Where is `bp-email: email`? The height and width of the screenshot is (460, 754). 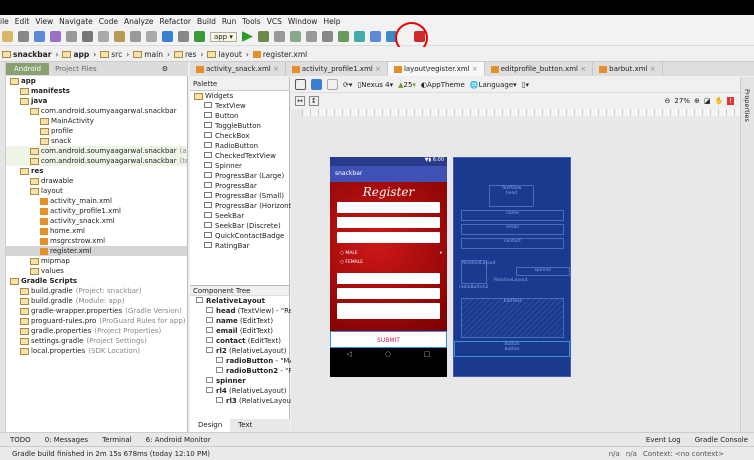
bp-email: email is located at coordinates (512, 229).